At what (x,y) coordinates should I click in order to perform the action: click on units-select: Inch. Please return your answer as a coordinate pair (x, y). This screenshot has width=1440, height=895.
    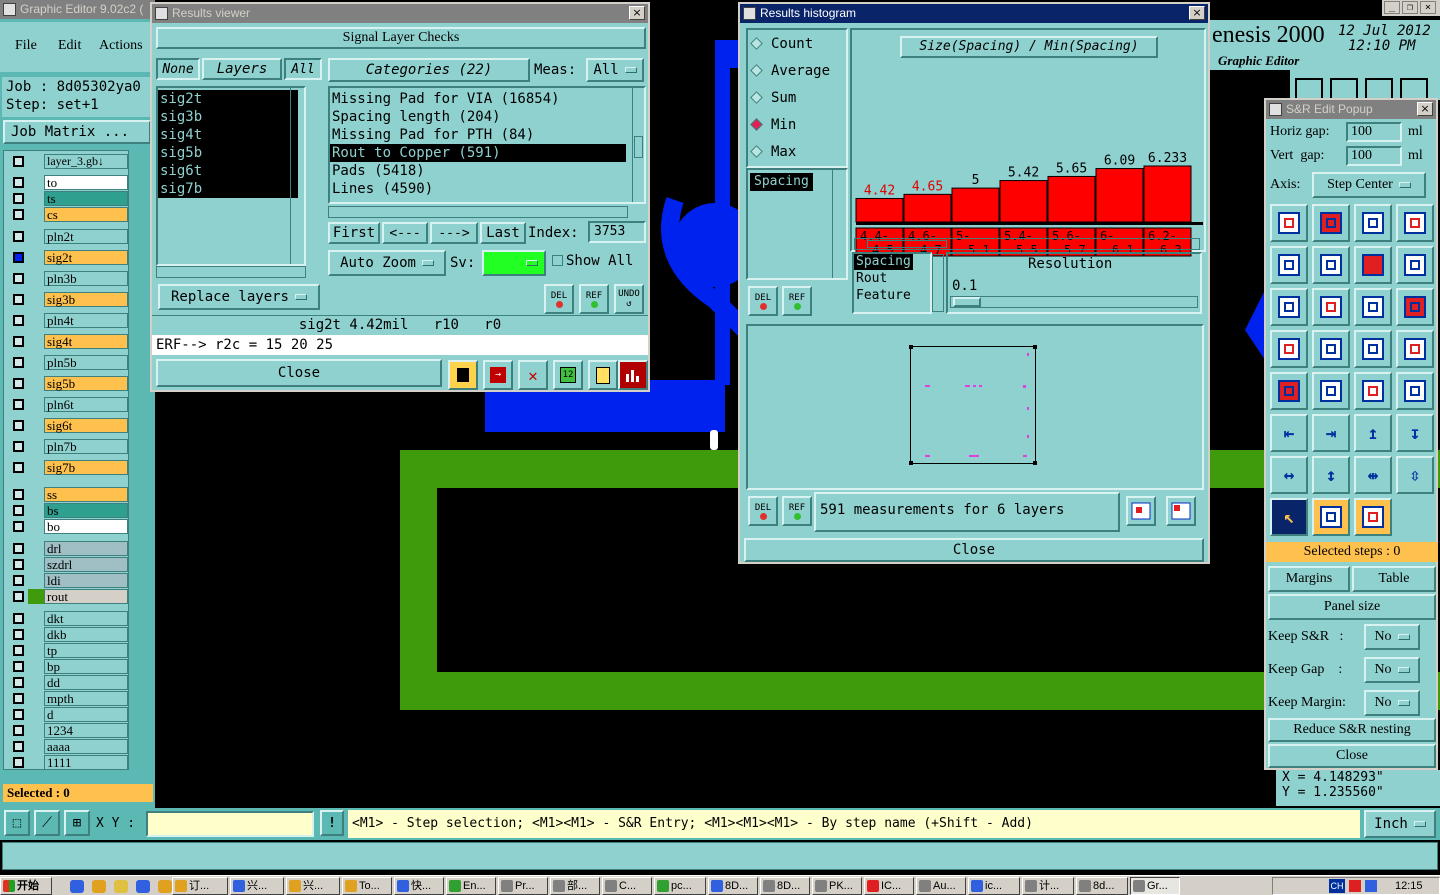
    Looking at the image, I should click on (1400, 824).